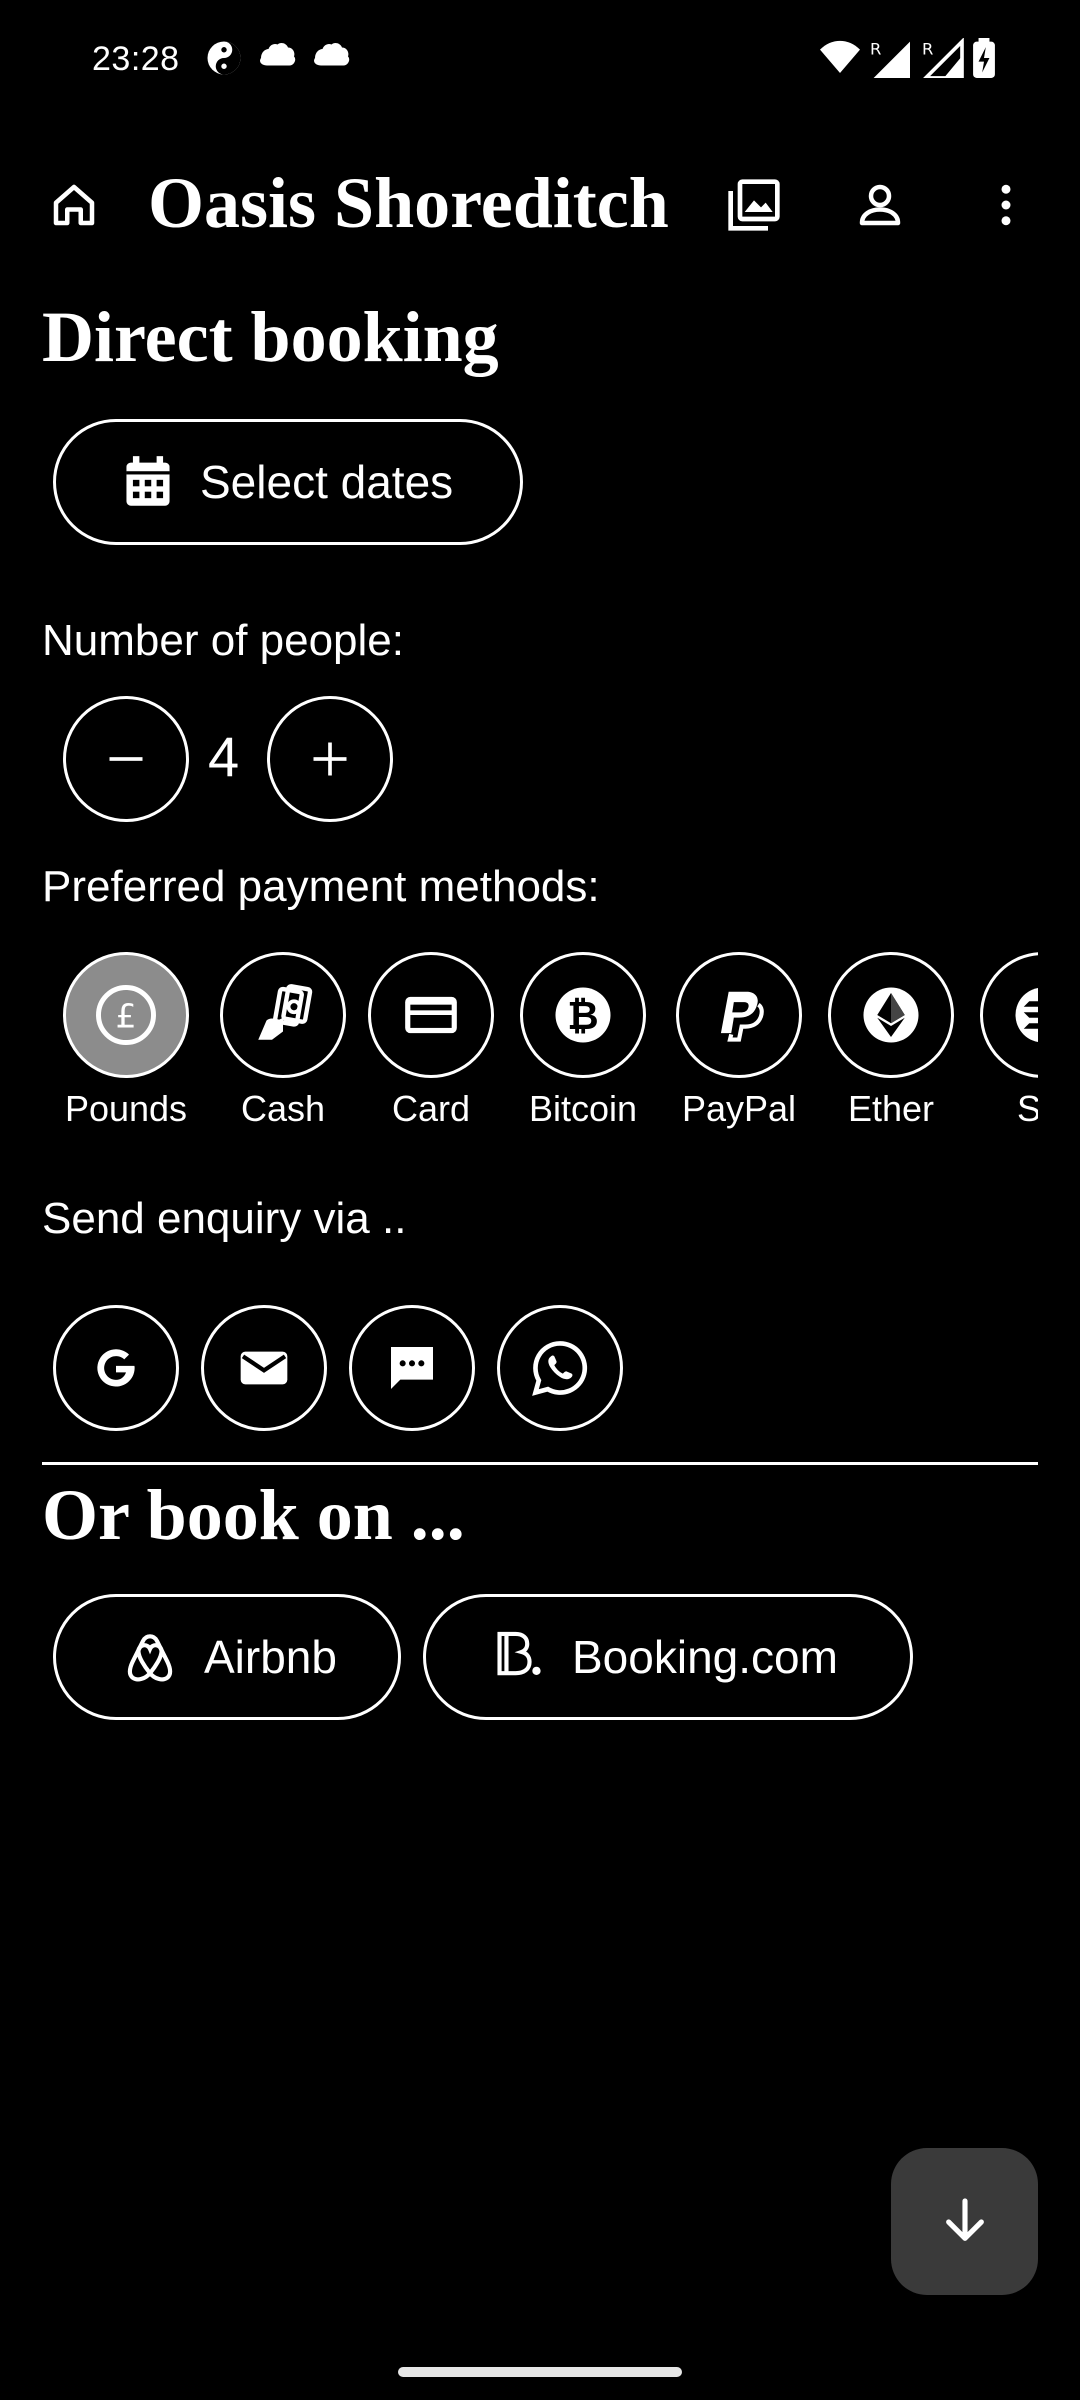 Image resolution: width=1080 pixels, height=2400 pixels. I want to click on bitcoin-icon: ₿, so click(583, 1015).